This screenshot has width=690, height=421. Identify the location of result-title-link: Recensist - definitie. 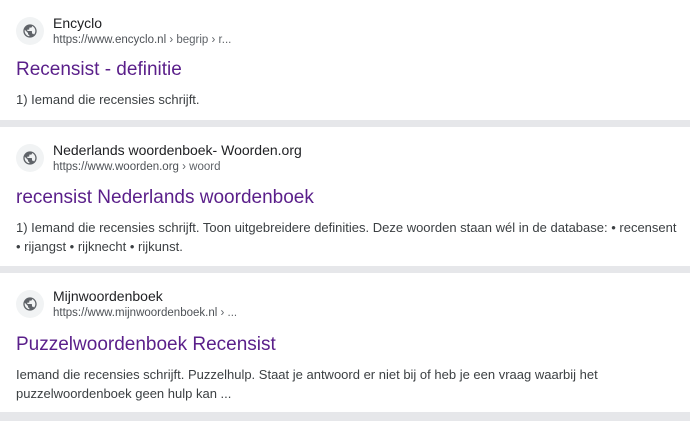
(99, 70).